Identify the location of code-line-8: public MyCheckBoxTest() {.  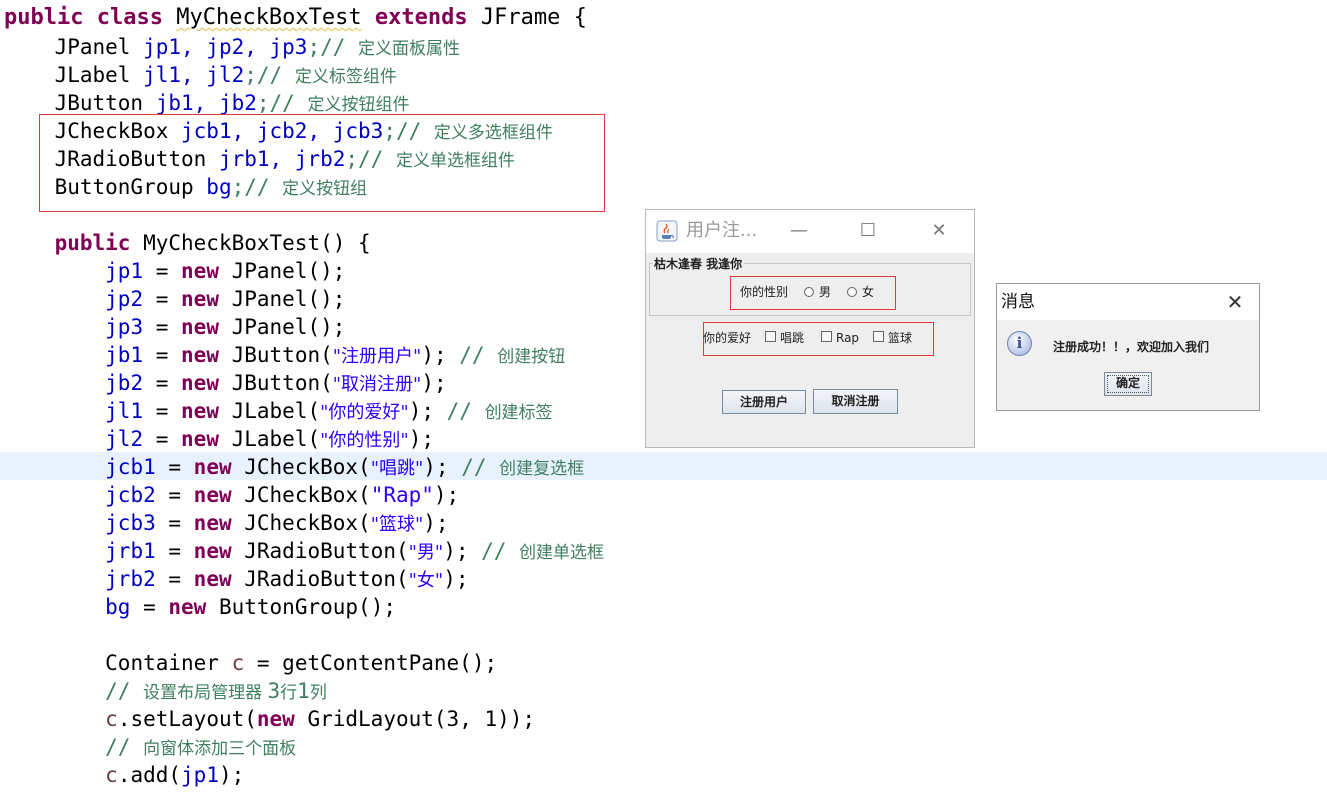
(212, 243).